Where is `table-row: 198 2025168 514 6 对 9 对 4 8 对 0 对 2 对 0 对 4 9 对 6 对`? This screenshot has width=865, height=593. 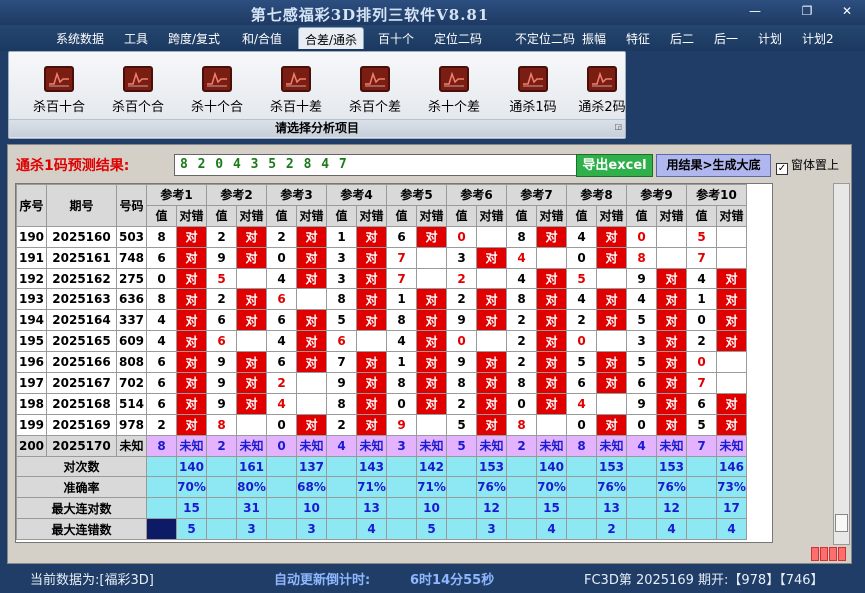
table-row: 198 2025168 514 6 对 9 对 4 8 对 0 对 2 对 0 对 4 9 对 6 对 is located at coordinates (381, 403).